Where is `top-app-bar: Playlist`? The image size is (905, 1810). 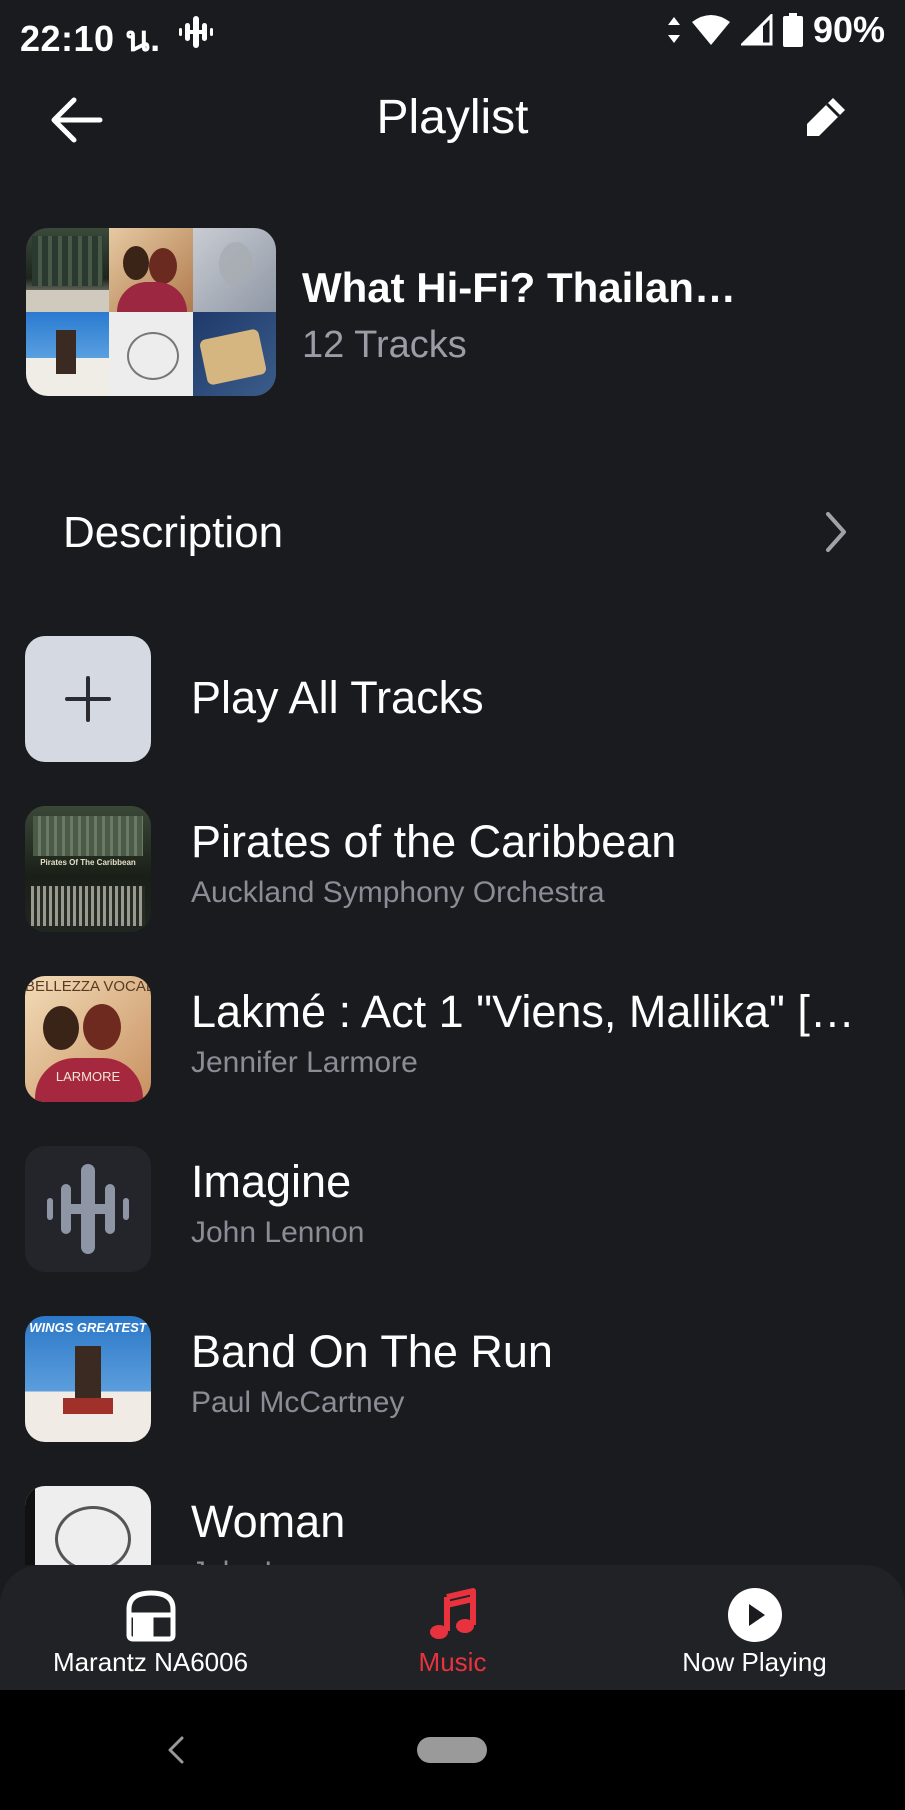 top-app-bar: Playlist is located at coordinates (452, 120).